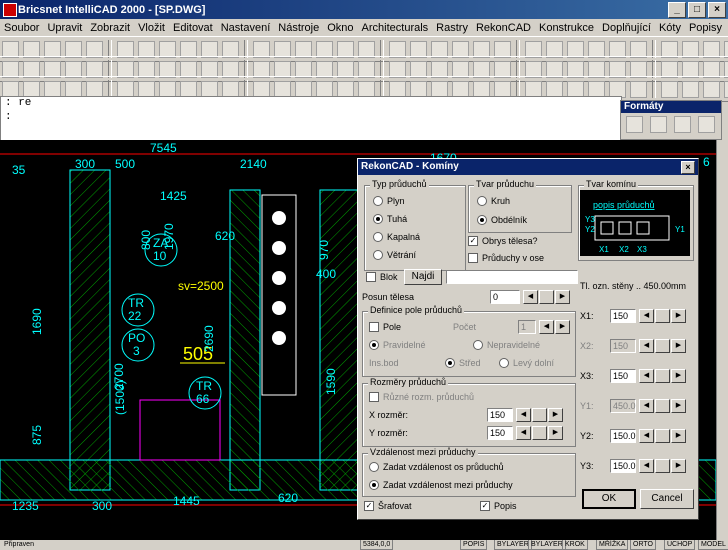 Image resolution: width=728 pixels, height=550 pixels. I want to click on y-mid, so click(539, 433).